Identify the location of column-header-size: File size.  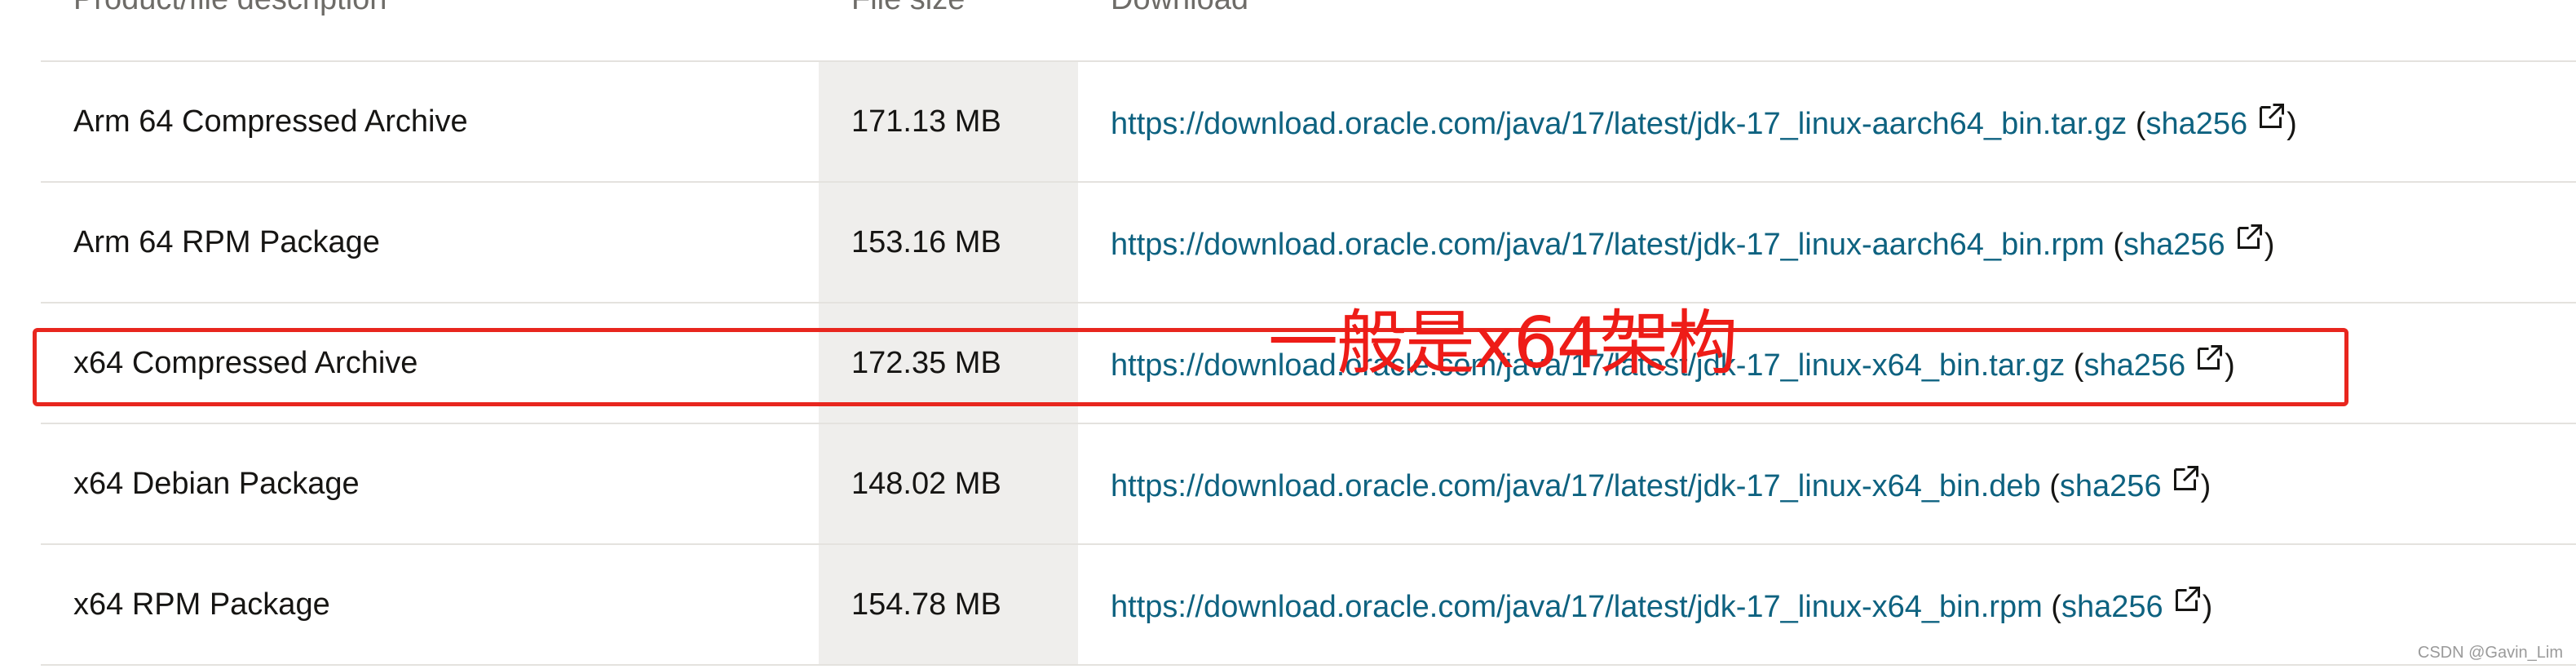
(948, 31).